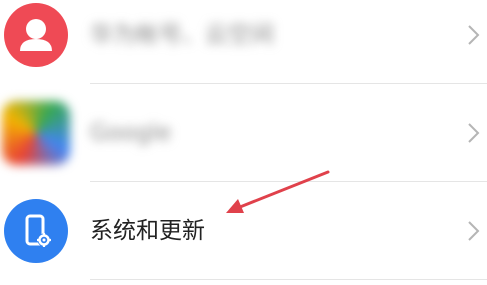  I want to click on settings-item-label: Google, so click(131, 133).